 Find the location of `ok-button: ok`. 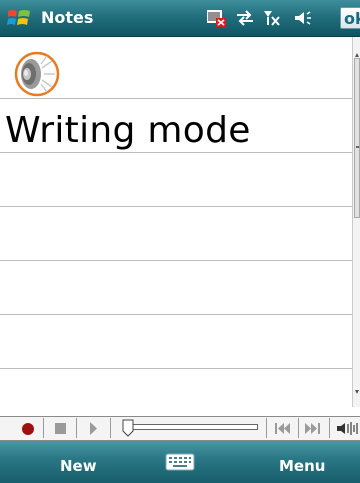

ok-button: ok is located at coordinates (350, 18).